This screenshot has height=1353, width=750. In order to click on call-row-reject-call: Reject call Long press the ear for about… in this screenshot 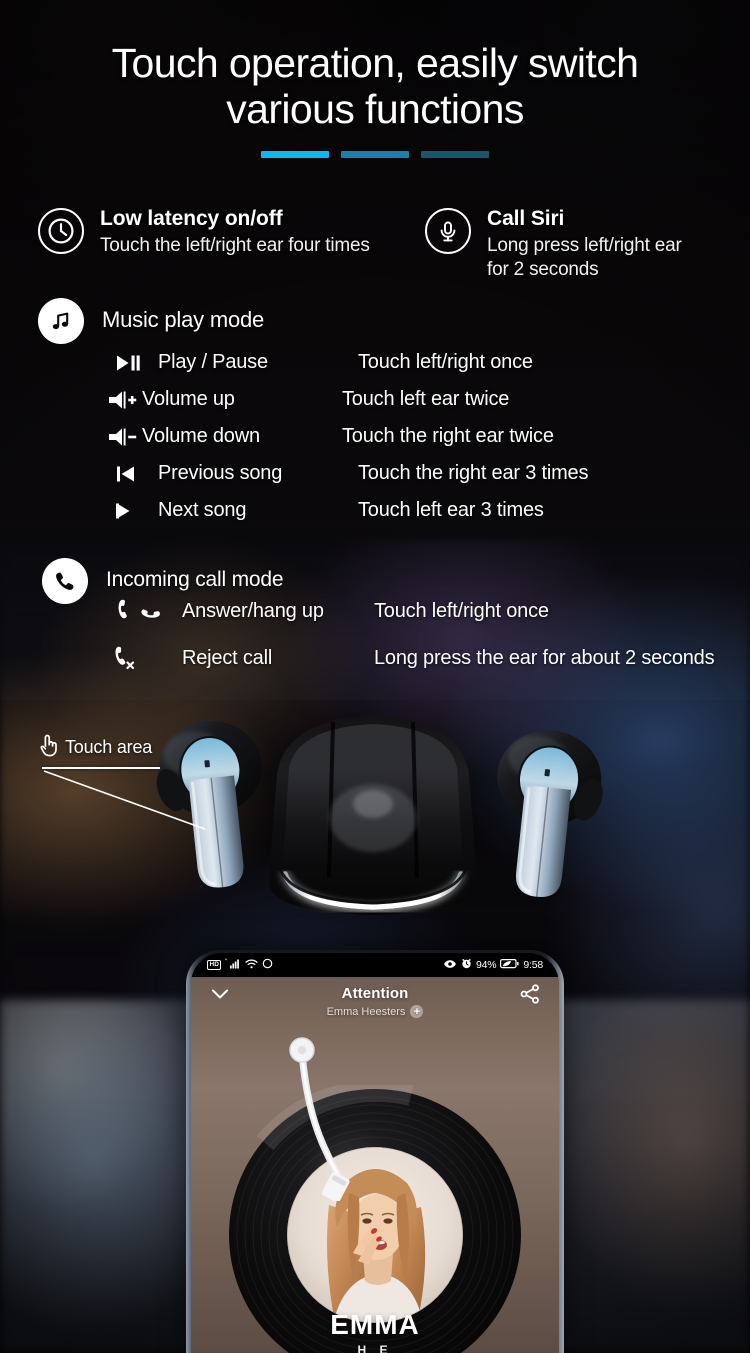, I will do `click(425, 658)`.